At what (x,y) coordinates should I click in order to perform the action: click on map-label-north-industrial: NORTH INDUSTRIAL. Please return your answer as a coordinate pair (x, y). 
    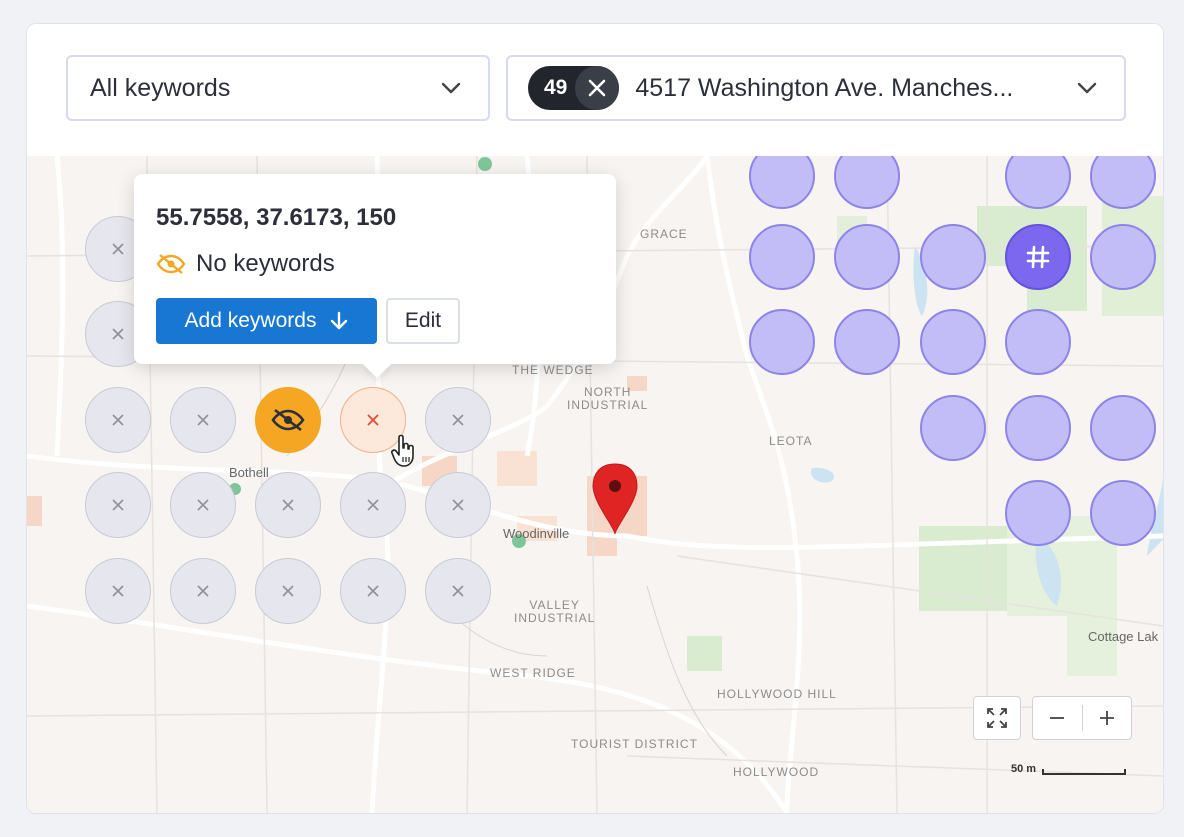
    Looking at the image, I should click on (608, 398).